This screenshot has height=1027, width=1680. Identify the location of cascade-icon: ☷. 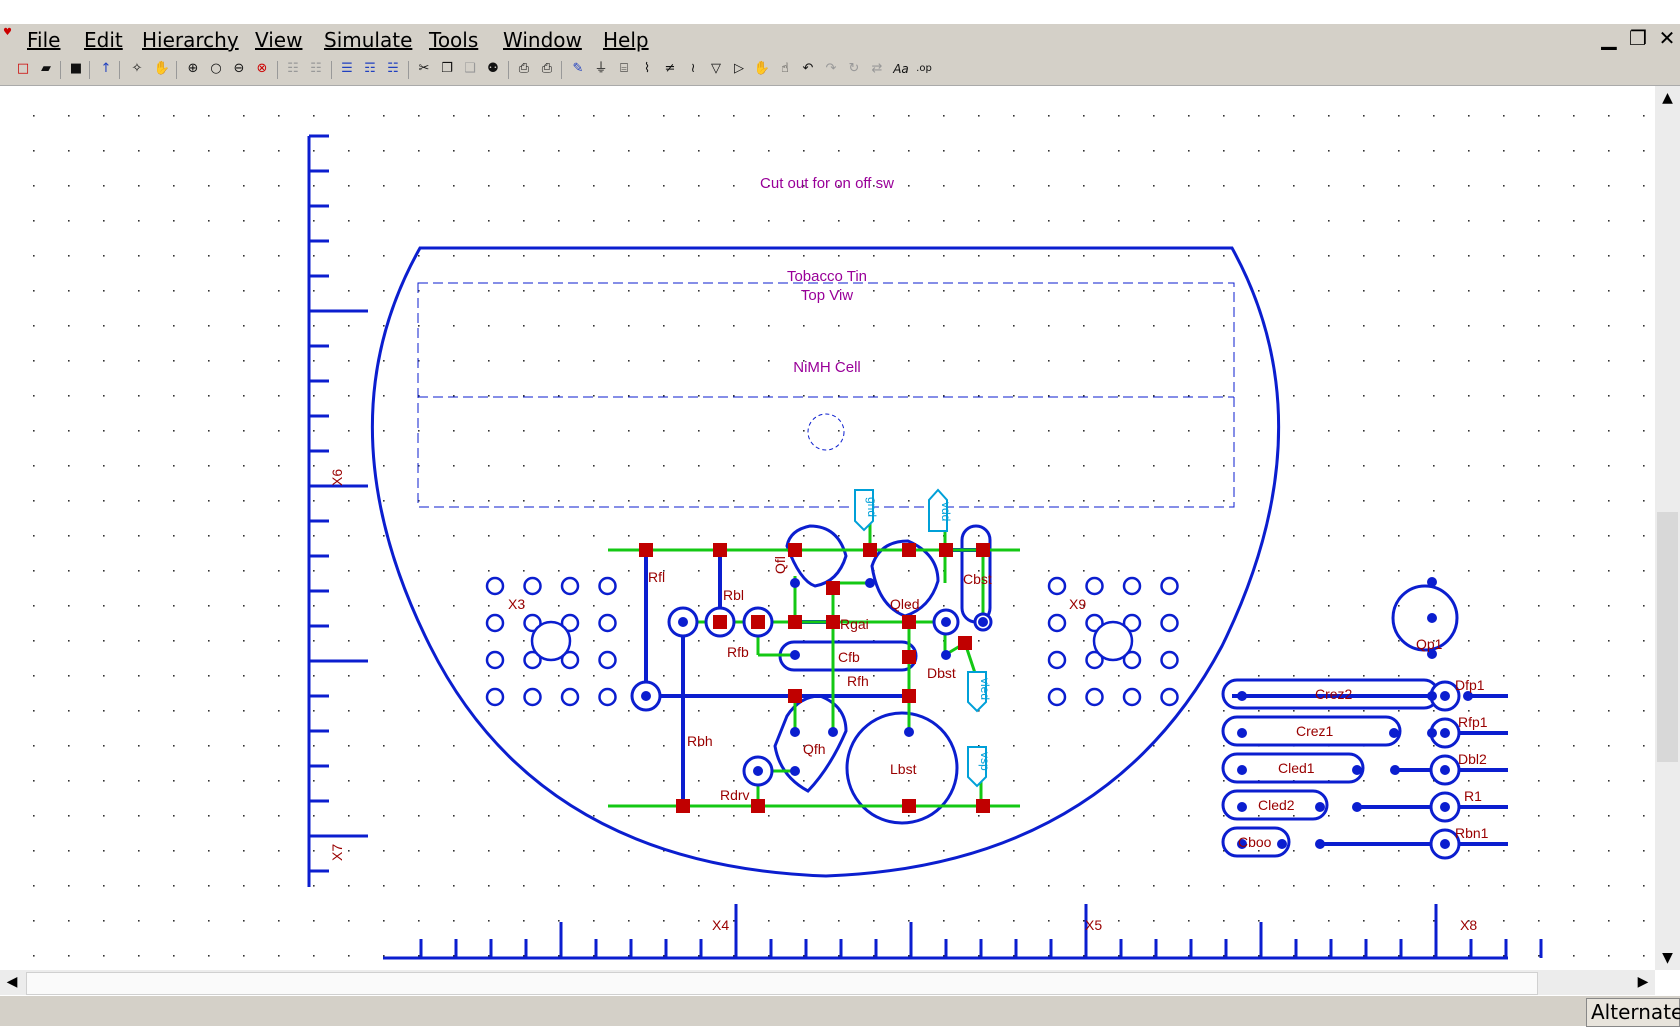
(316, 69).